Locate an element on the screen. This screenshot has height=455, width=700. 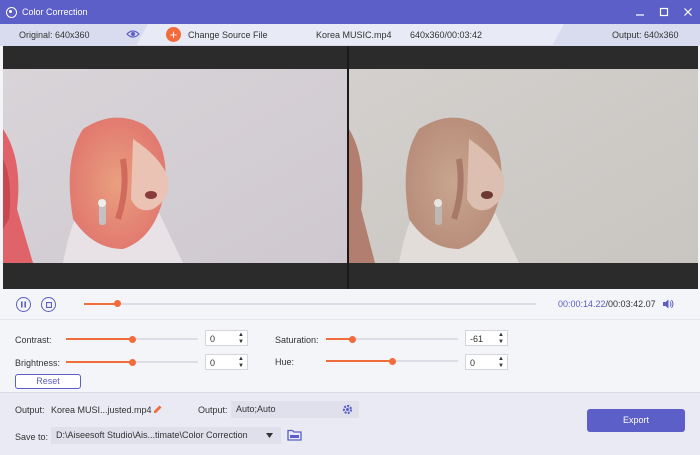
window-controls is located at coordinates (664, 12).